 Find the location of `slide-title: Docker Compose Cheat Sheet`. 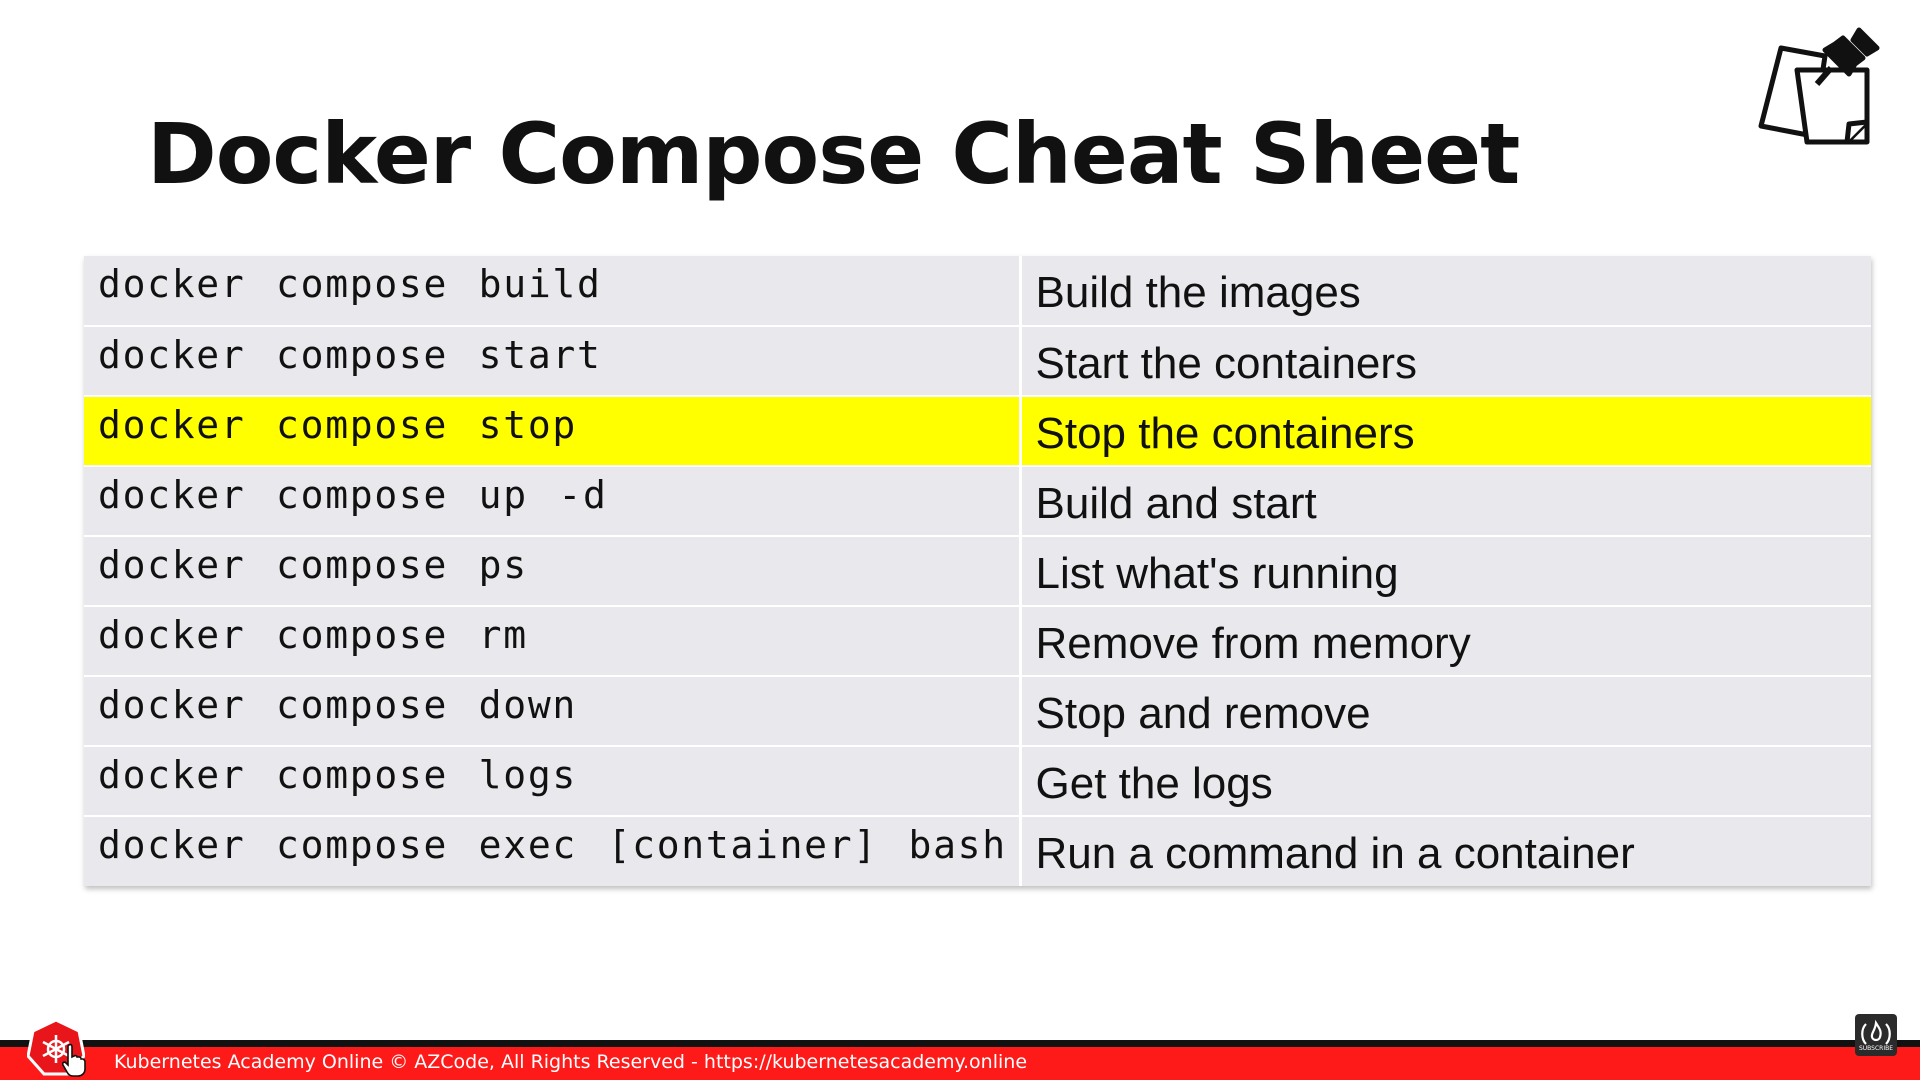

slide-title: Docker Compose Cheat Sheet is located at coordinates (833, 154).